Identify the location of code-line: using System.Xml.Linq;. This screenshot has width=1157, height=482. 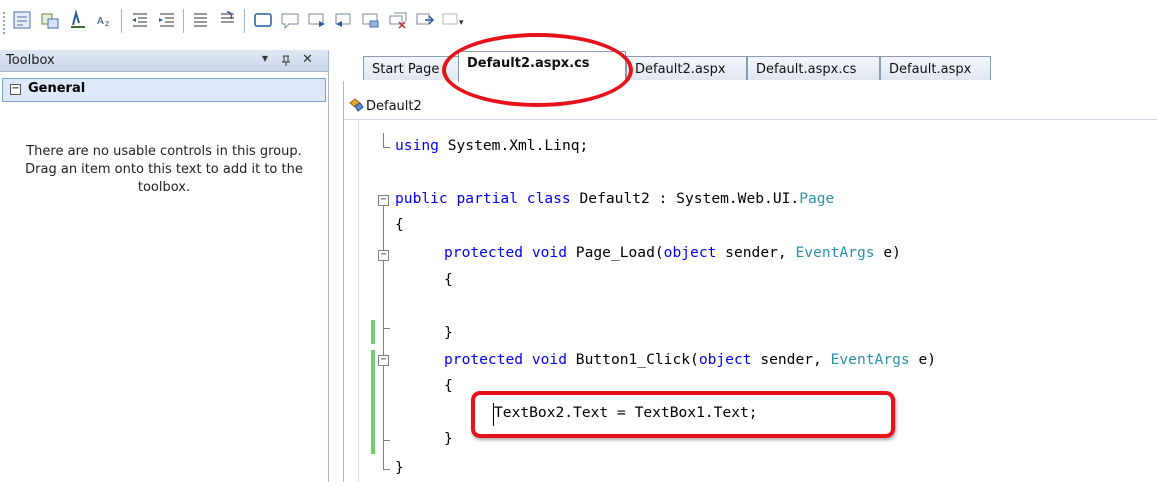
(491, 145).